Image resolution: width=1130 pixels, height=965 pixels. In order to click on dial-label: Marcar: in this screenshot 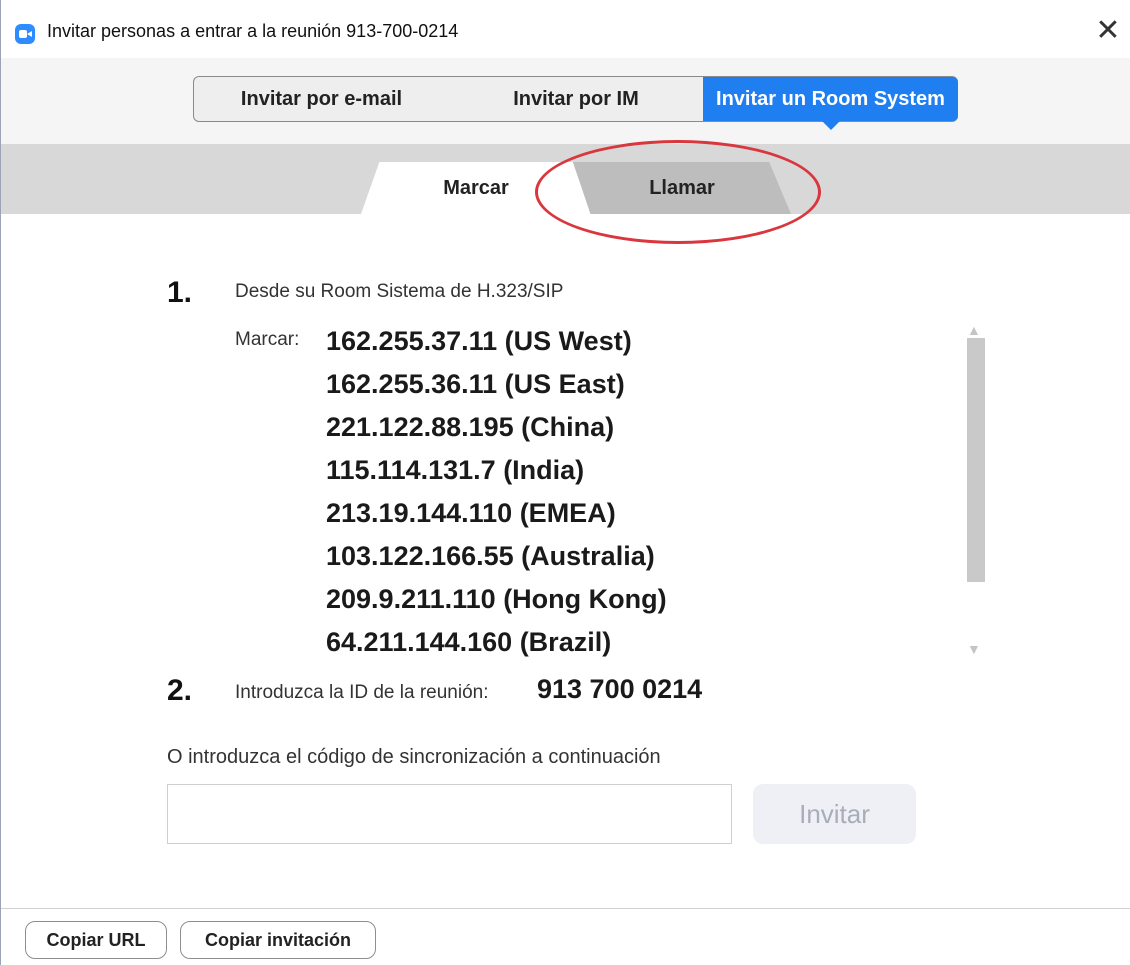, I will do `click(267, 339)`.